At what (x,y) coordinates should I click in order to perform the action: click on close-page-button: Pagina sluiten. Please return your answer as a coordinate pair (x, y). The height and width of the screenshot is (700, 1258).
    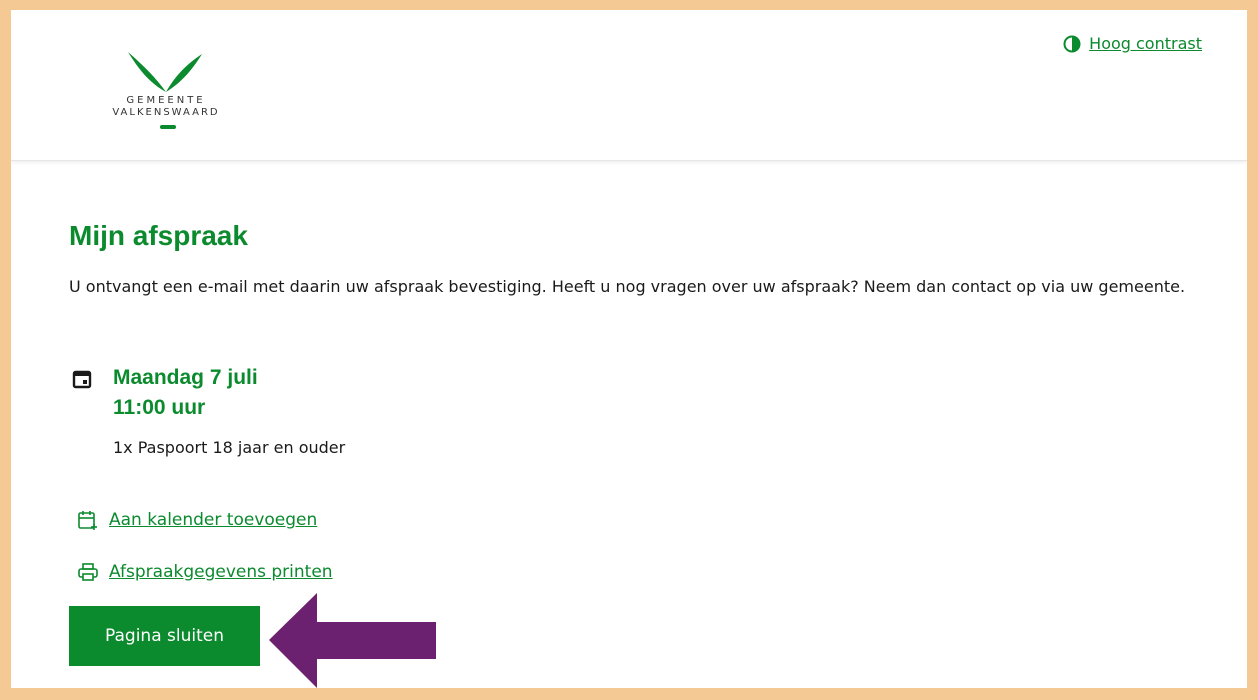
    Looking at the image, I should click on (164, 636).